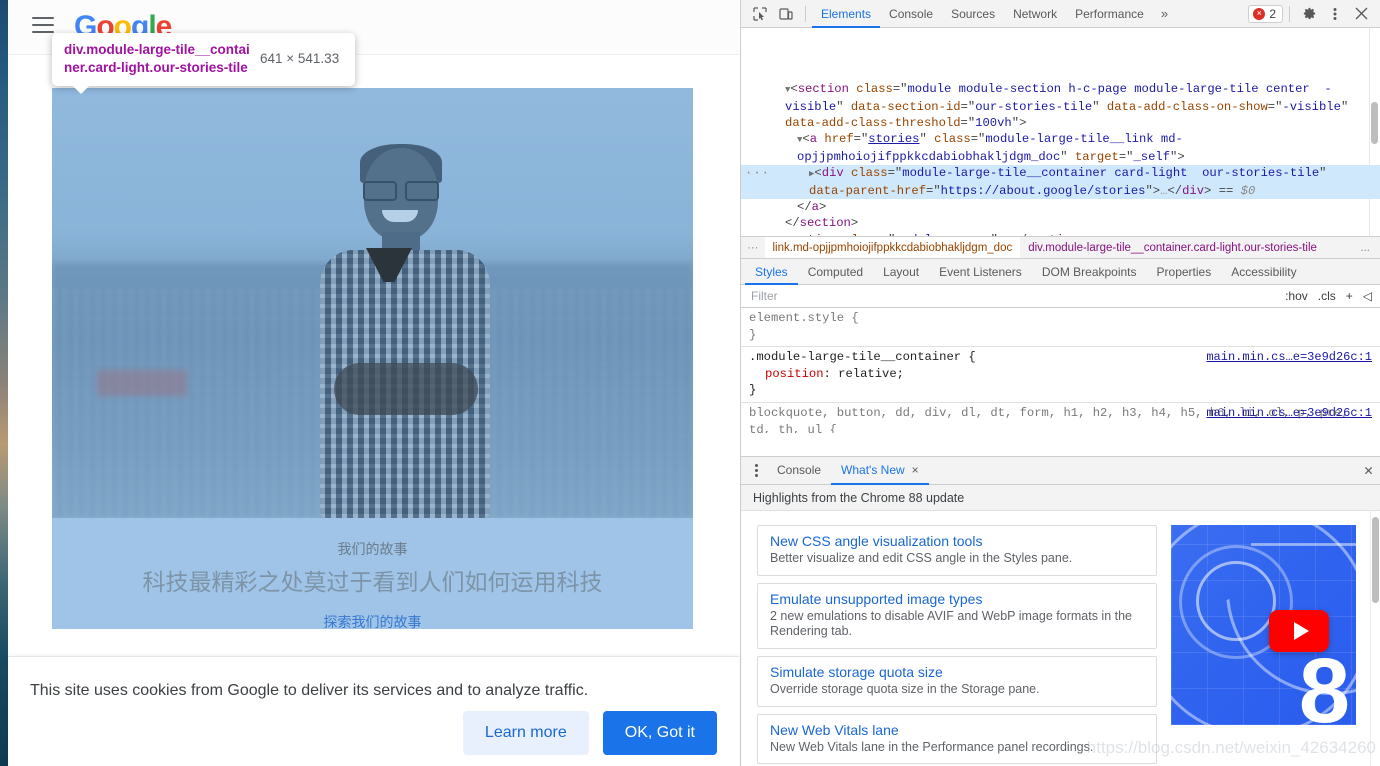 Image resolution: width=1380 pixels, height=766 pixels. Describe the element at coordinates (1184, 272) in the screenshot. I see `tab-properties: Properties` at that location.